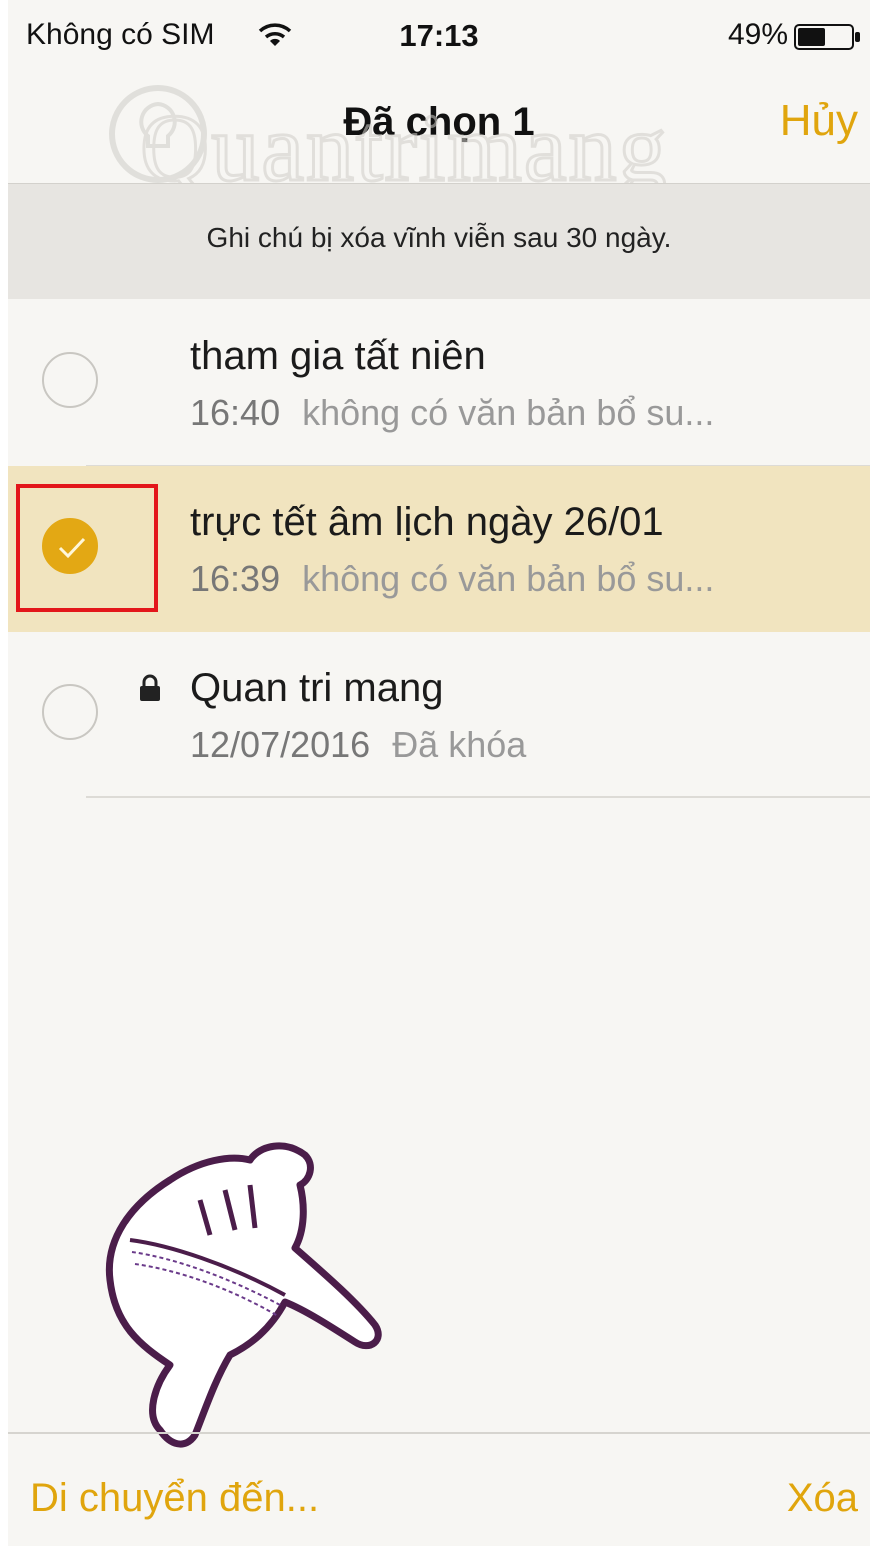  Describe the element at coordinates (427, 522) in the screenshot. I see `note-title: trực tết âm lịch ngày 26/01` at that location.